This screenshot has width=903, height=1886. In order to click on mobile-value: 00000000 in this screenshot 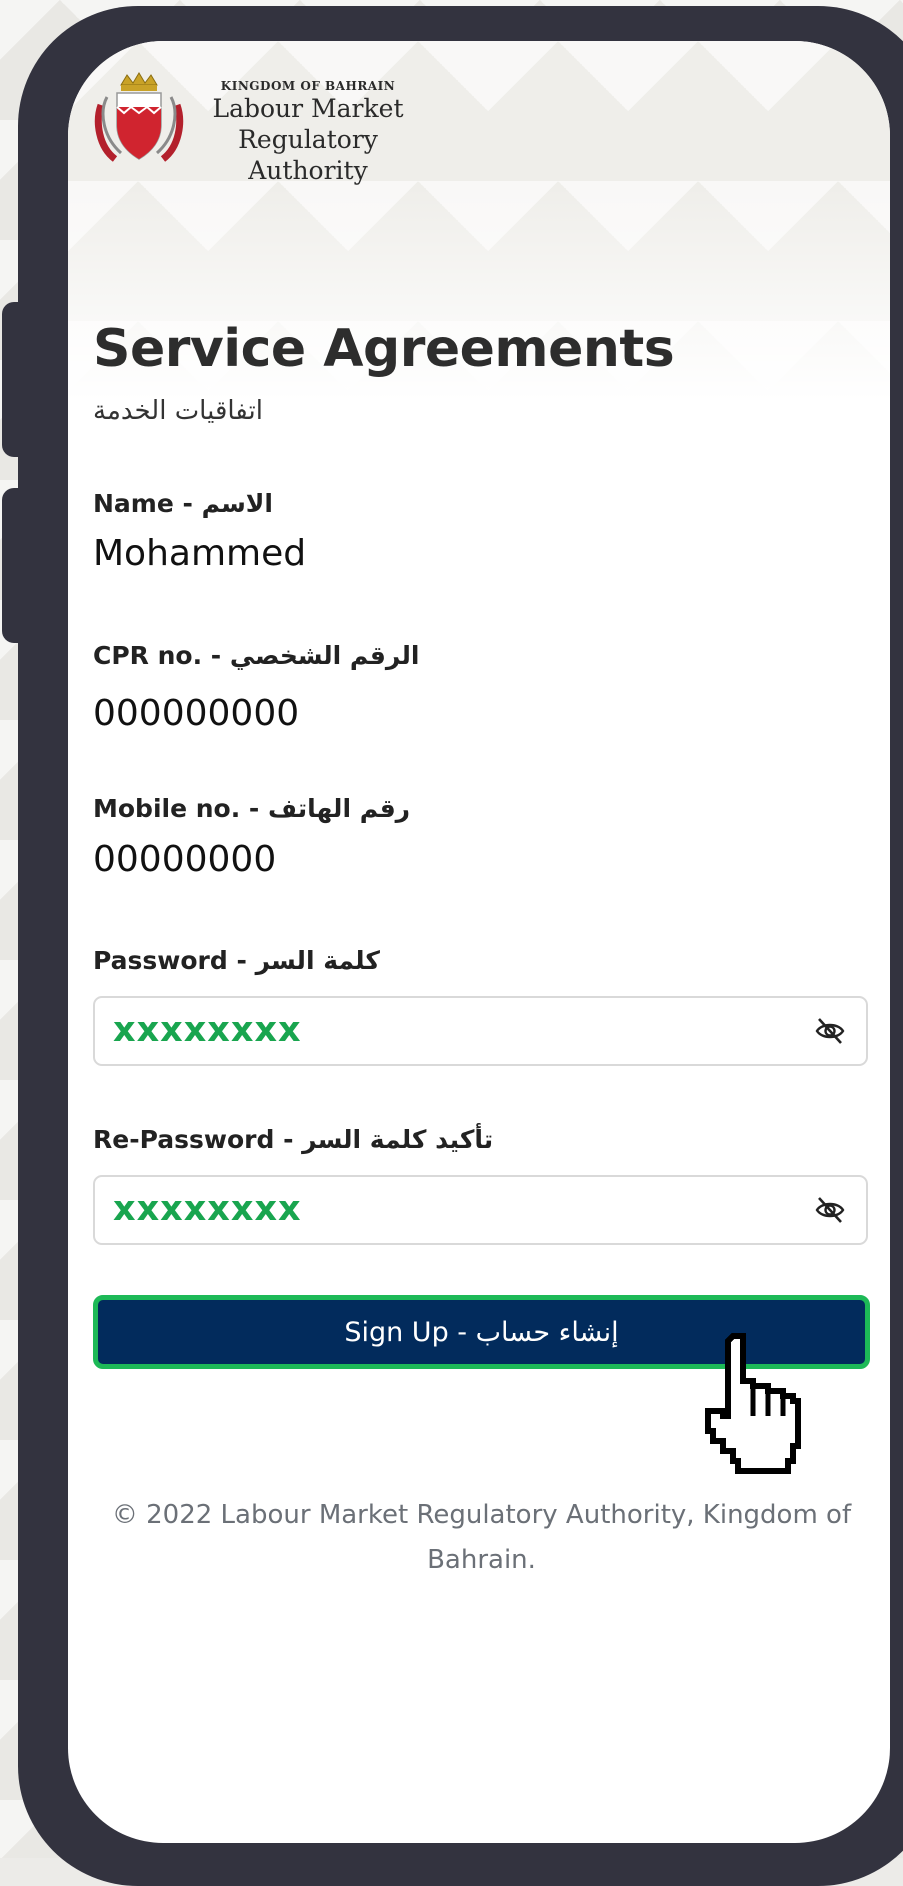, I will do `click(185, 859)`.